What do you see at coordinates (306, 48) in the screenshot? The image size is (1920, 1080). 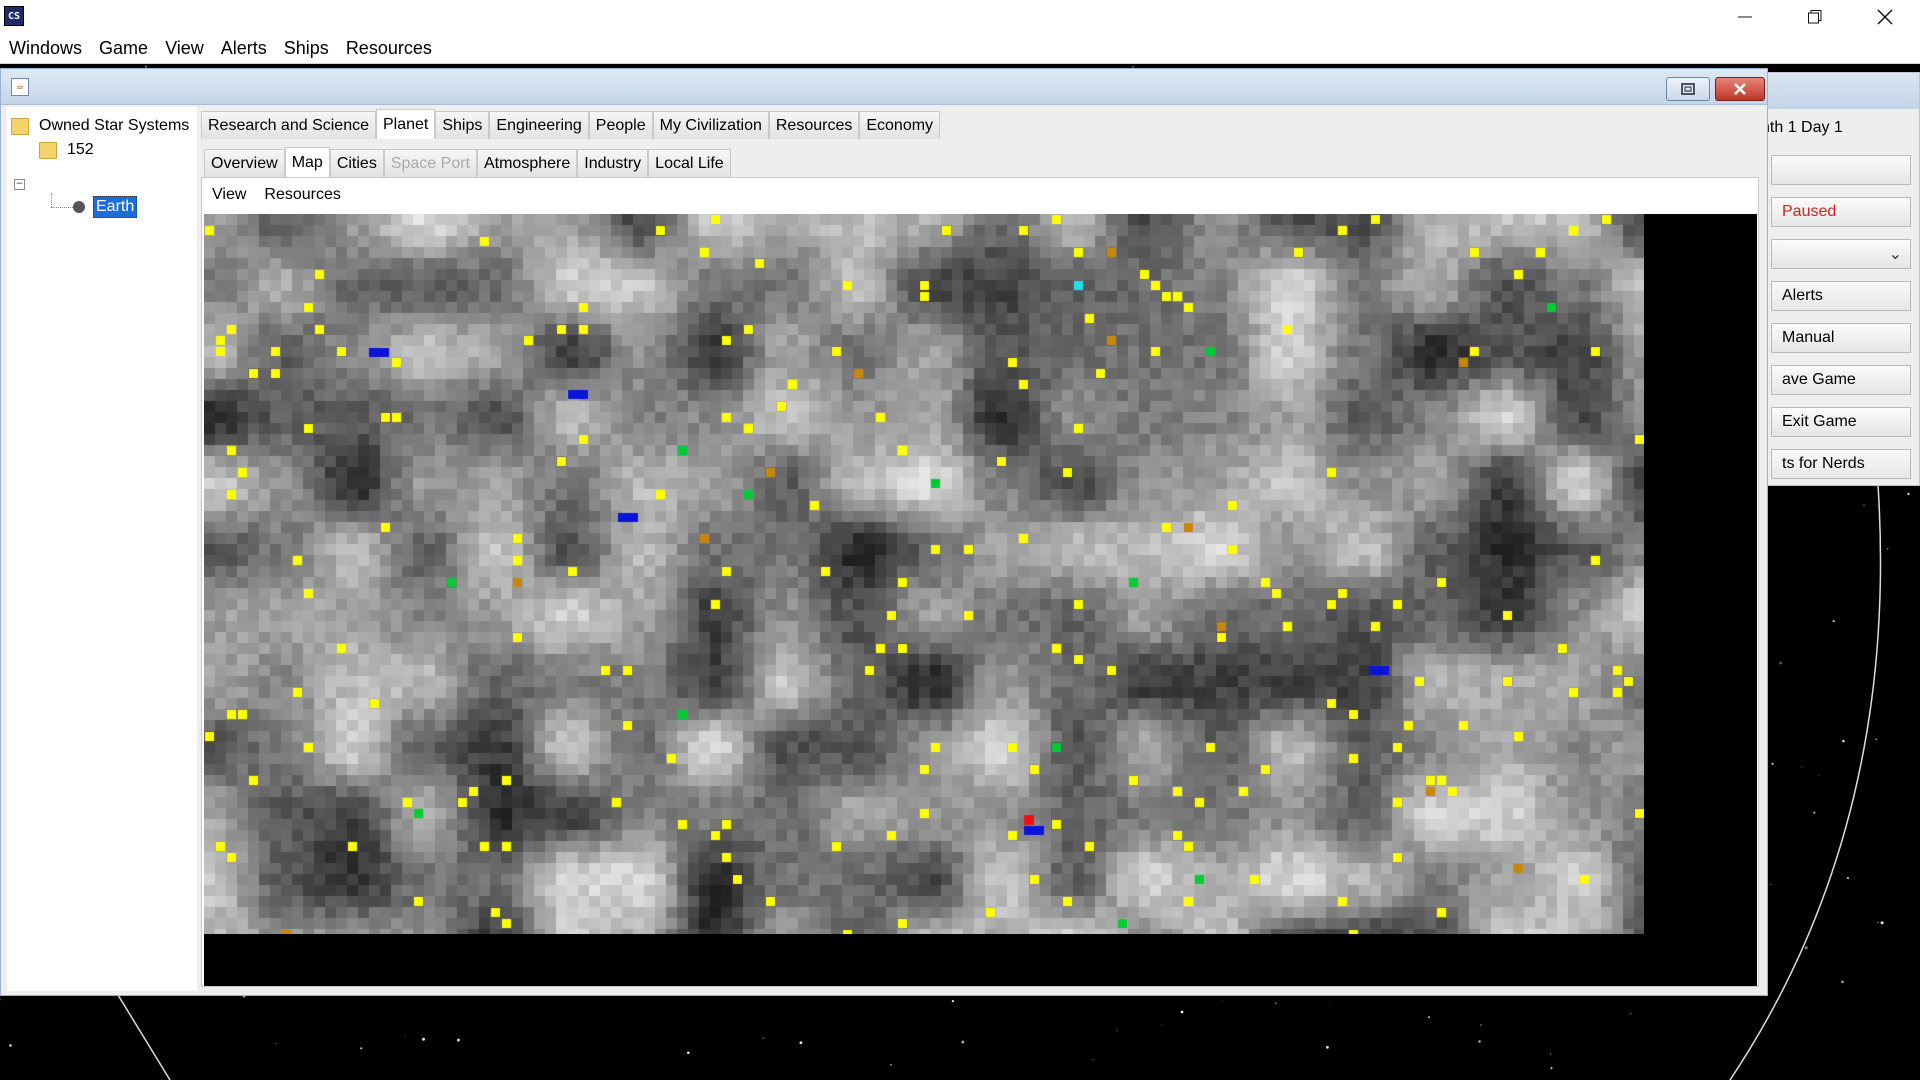 I see `menu-ships: Ships` at bounding box center [306, 48].